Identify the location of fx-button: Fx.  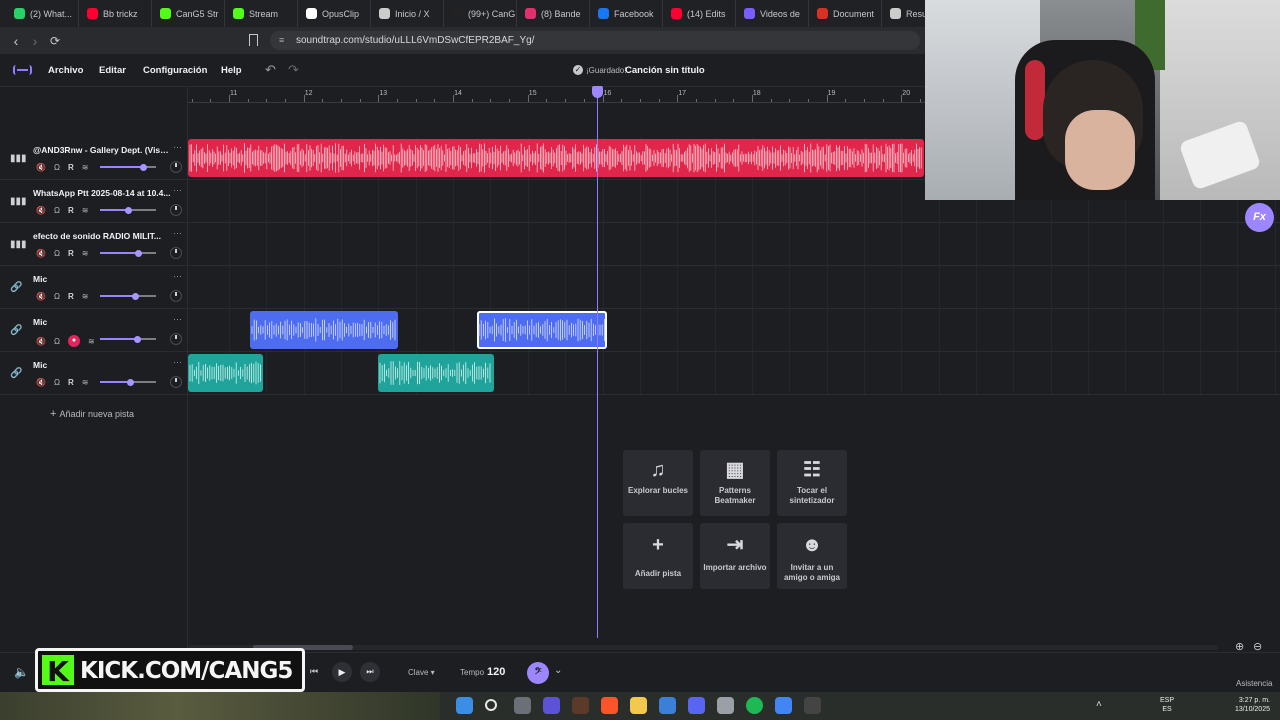
(1259, 217).